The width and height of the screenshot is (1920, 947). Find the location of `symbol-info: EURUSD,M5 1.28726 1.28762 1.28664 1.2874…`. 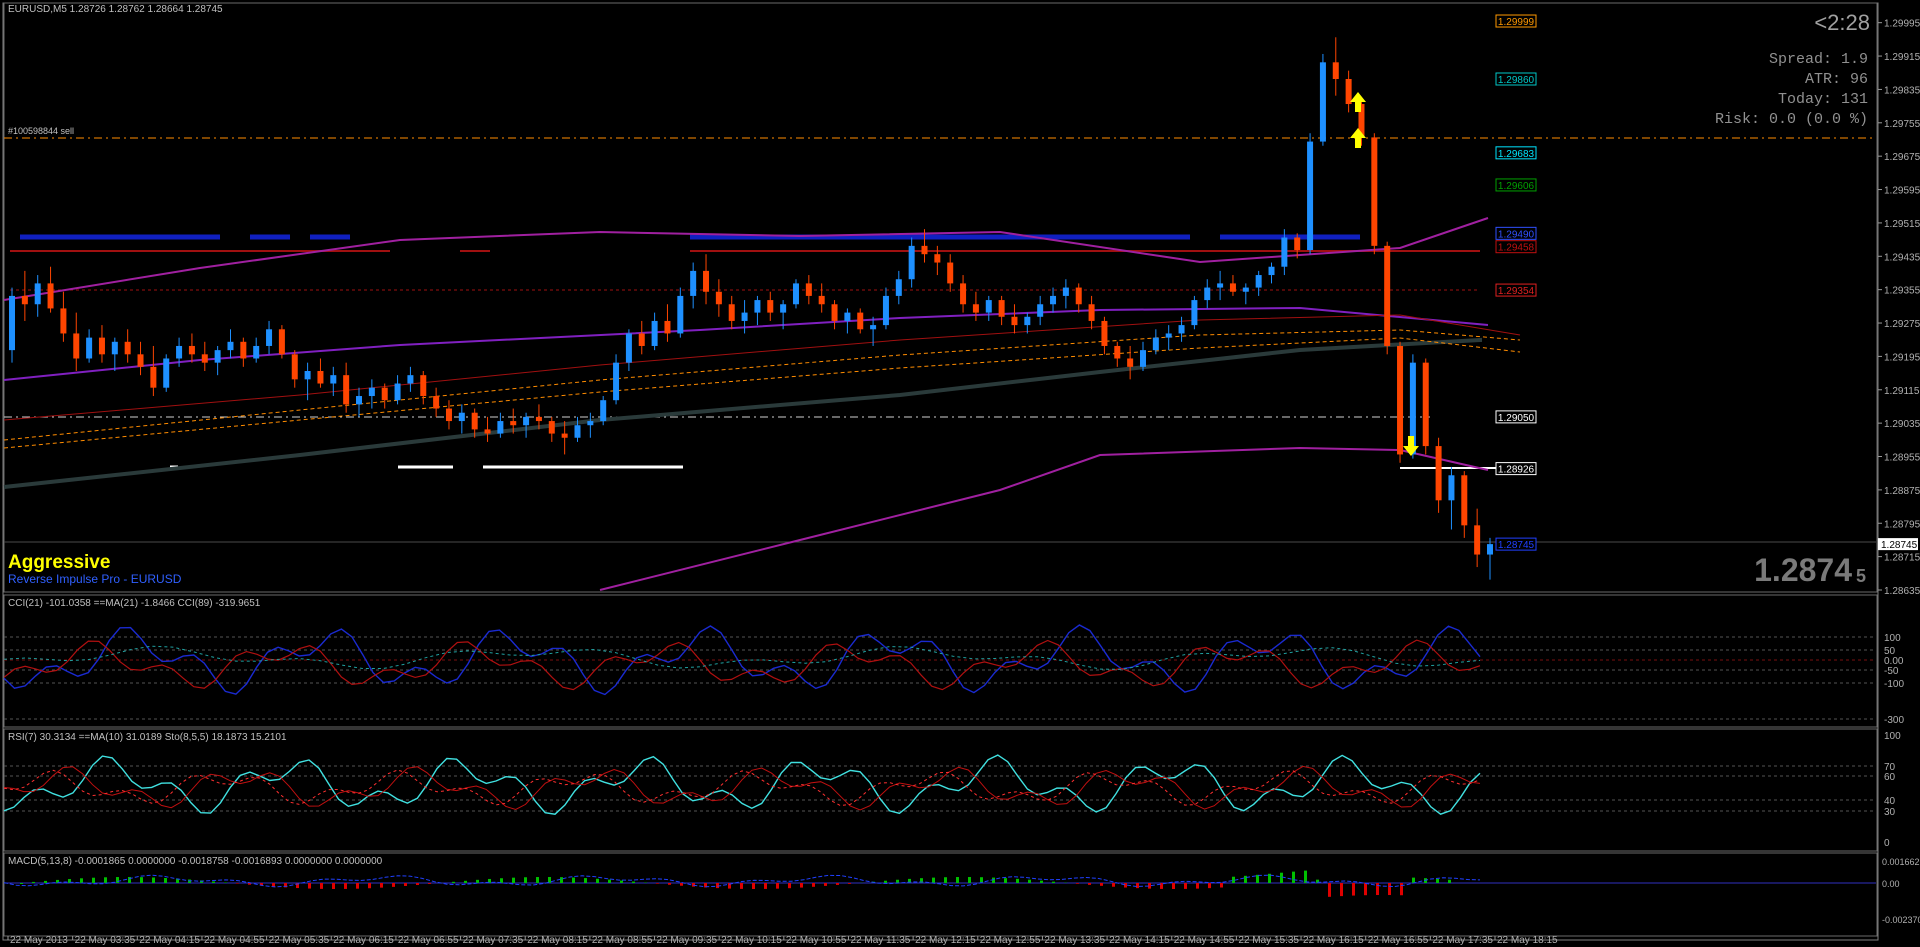

symbol-info: EURUSD,M5 1.28726 1.28762 1.28664 1.2874… is located at coordinates (115, 9).